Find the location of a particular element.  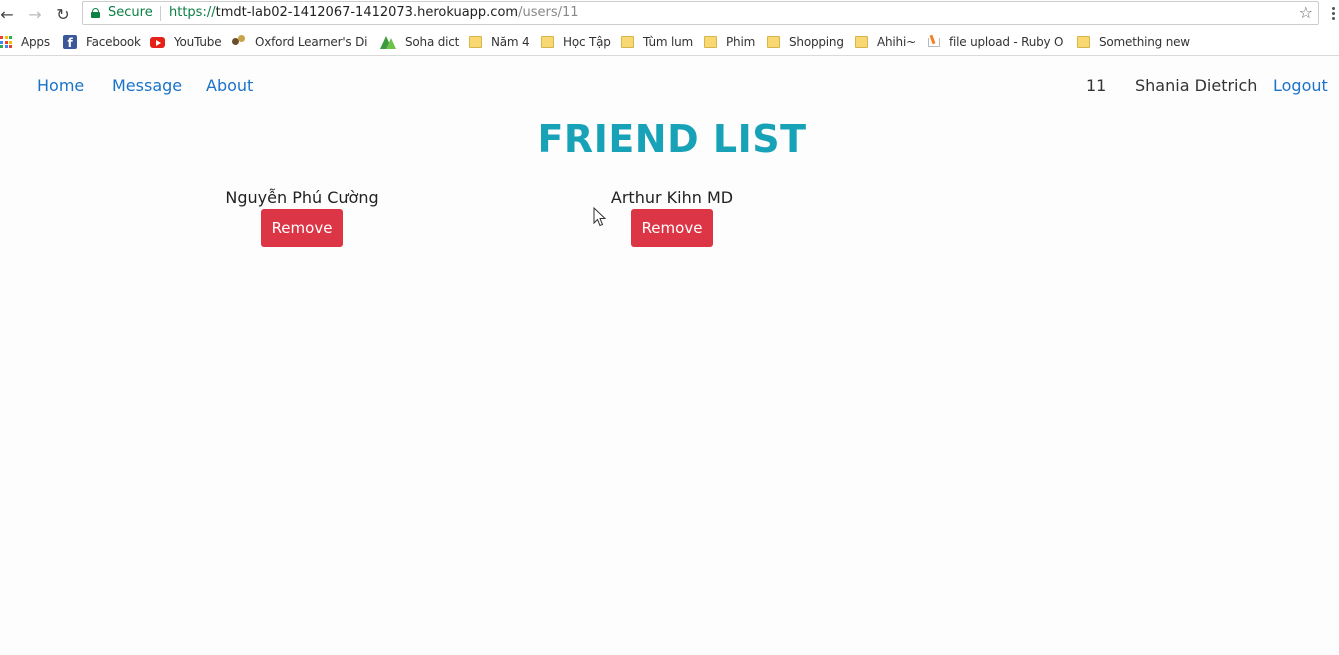

friend-card: Arthur Kihn MD Remove is located at coordinates (672, 217).